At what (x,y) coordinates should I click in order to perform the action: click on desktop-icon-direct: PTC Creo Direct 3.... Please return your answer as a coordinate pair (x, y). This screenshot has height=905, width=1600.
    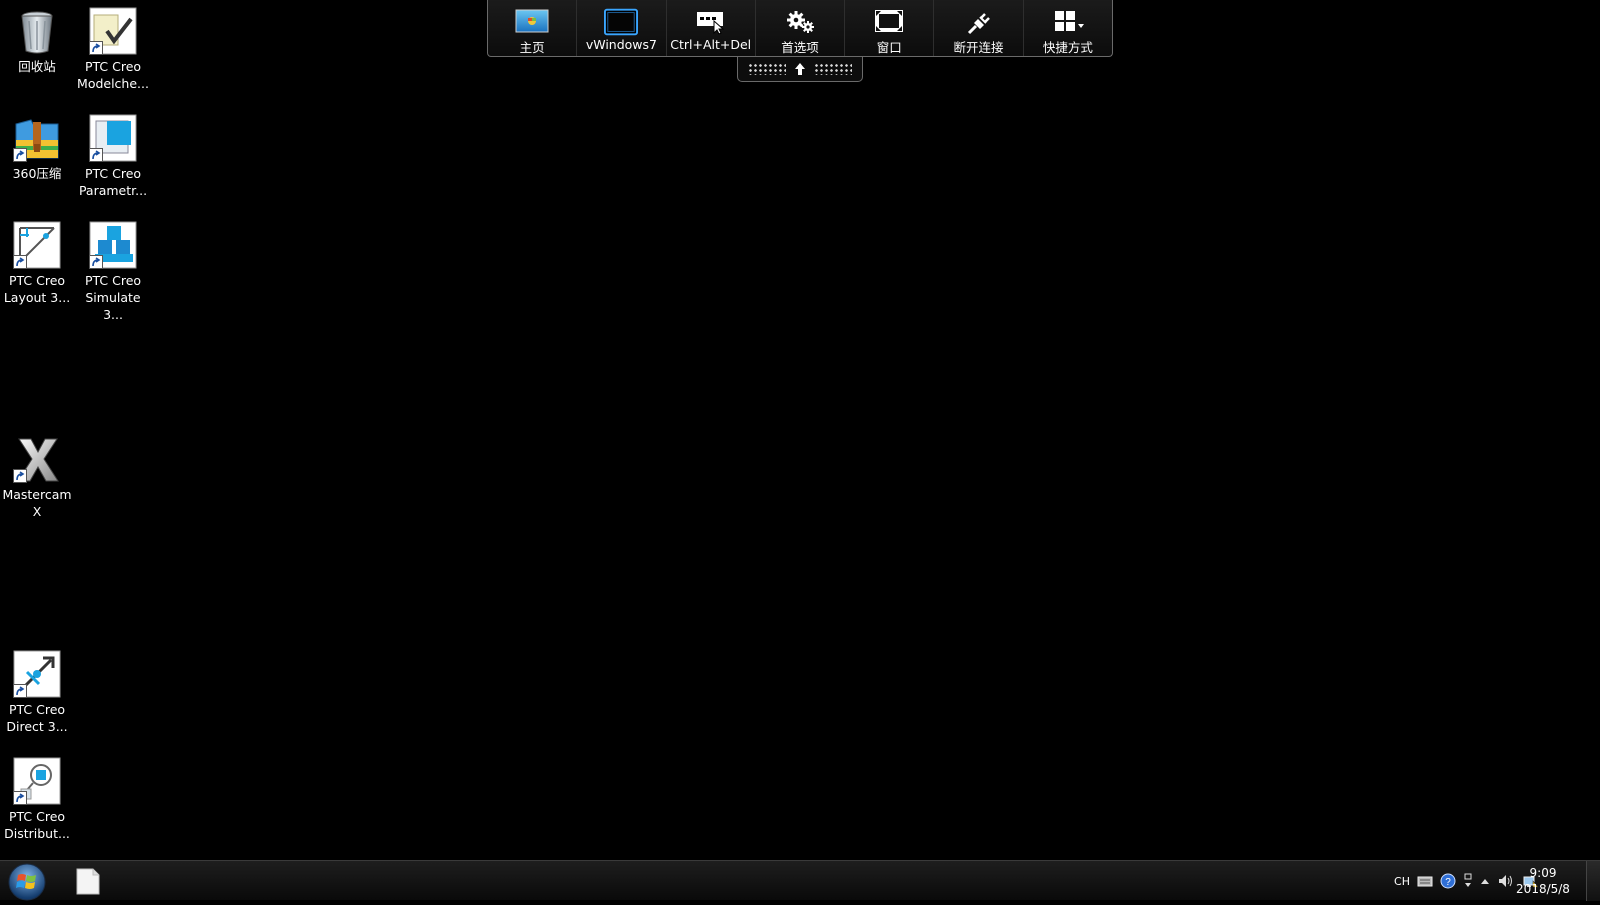
    Looking at the image, I should click on (37, 692).